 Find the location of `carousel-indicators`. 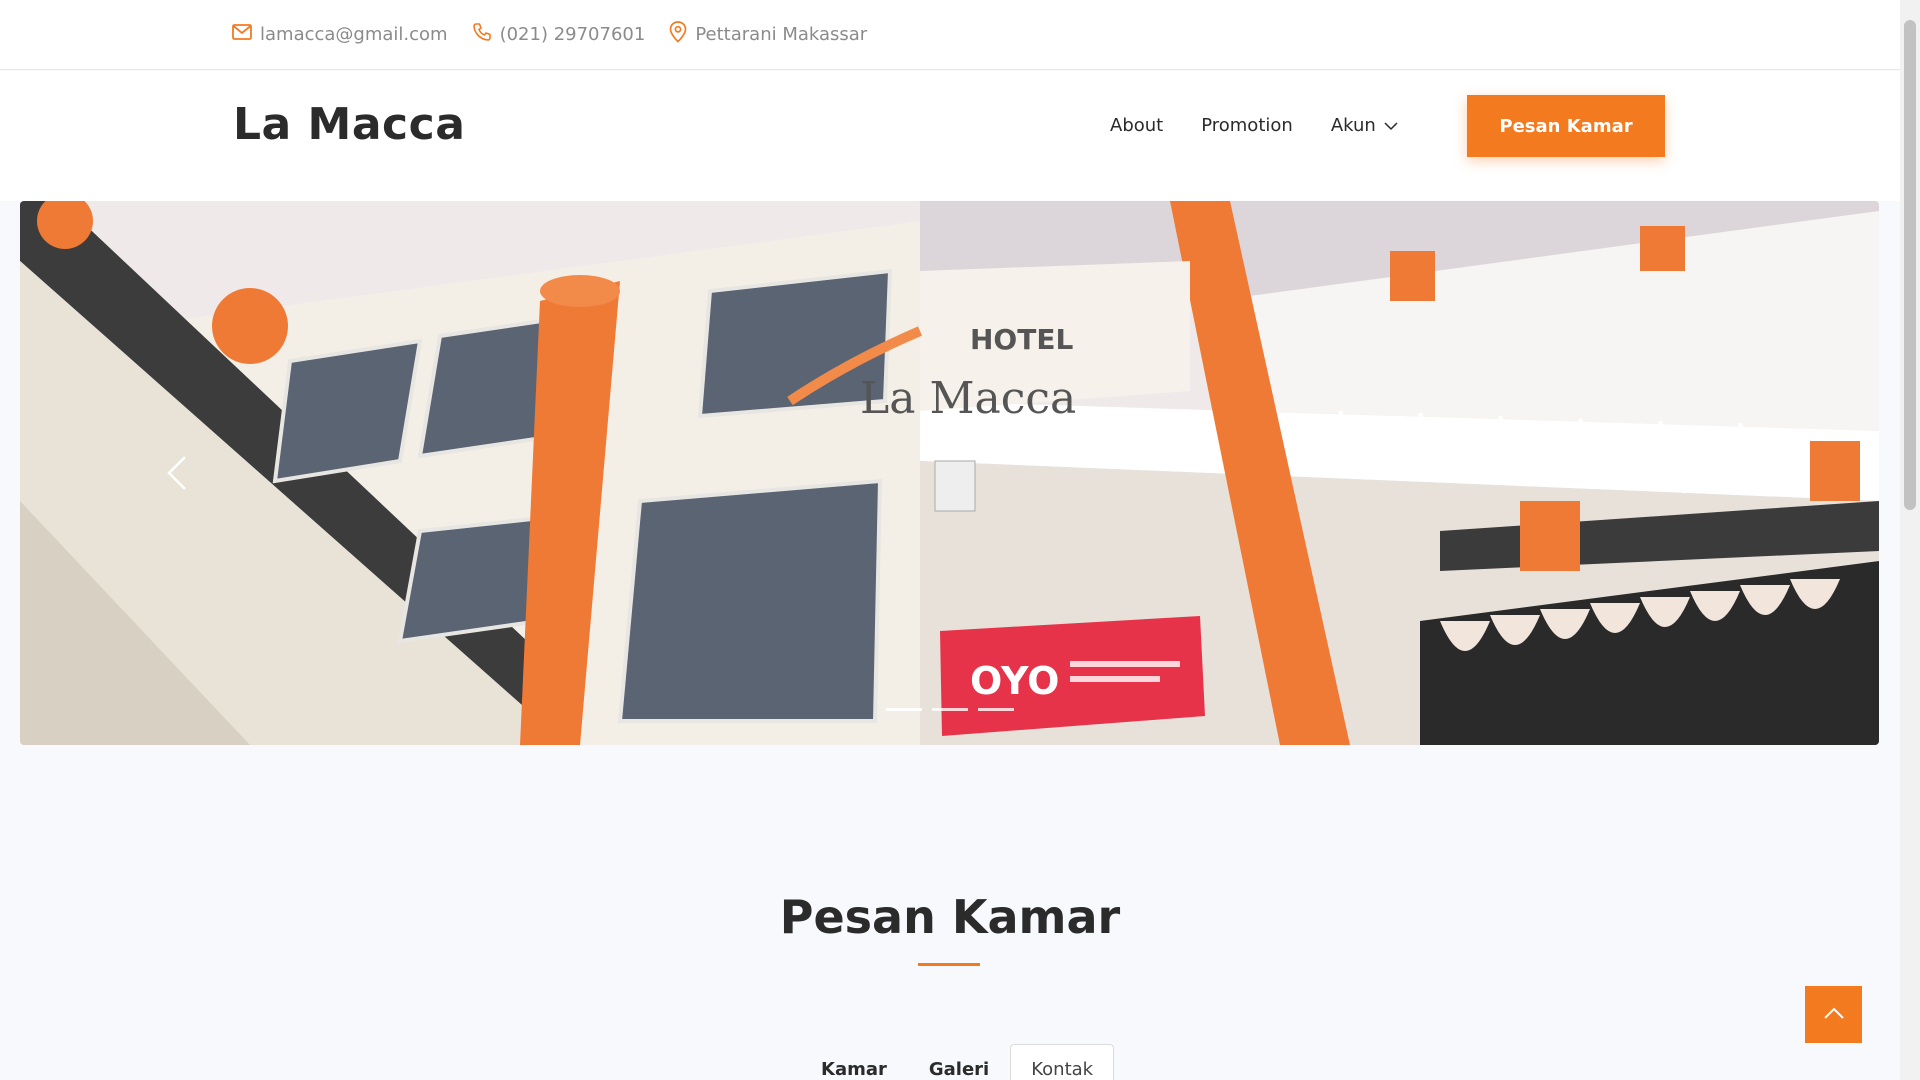

carousel-indicators is located at coordinates (950, 709).